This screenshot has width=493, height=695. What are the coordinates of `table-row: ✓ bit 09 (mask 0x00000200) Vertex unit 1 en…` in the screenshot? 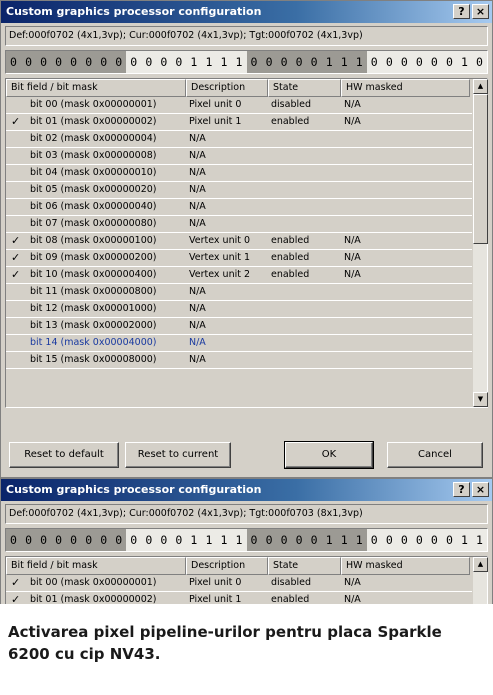 It's located at (239, 258).